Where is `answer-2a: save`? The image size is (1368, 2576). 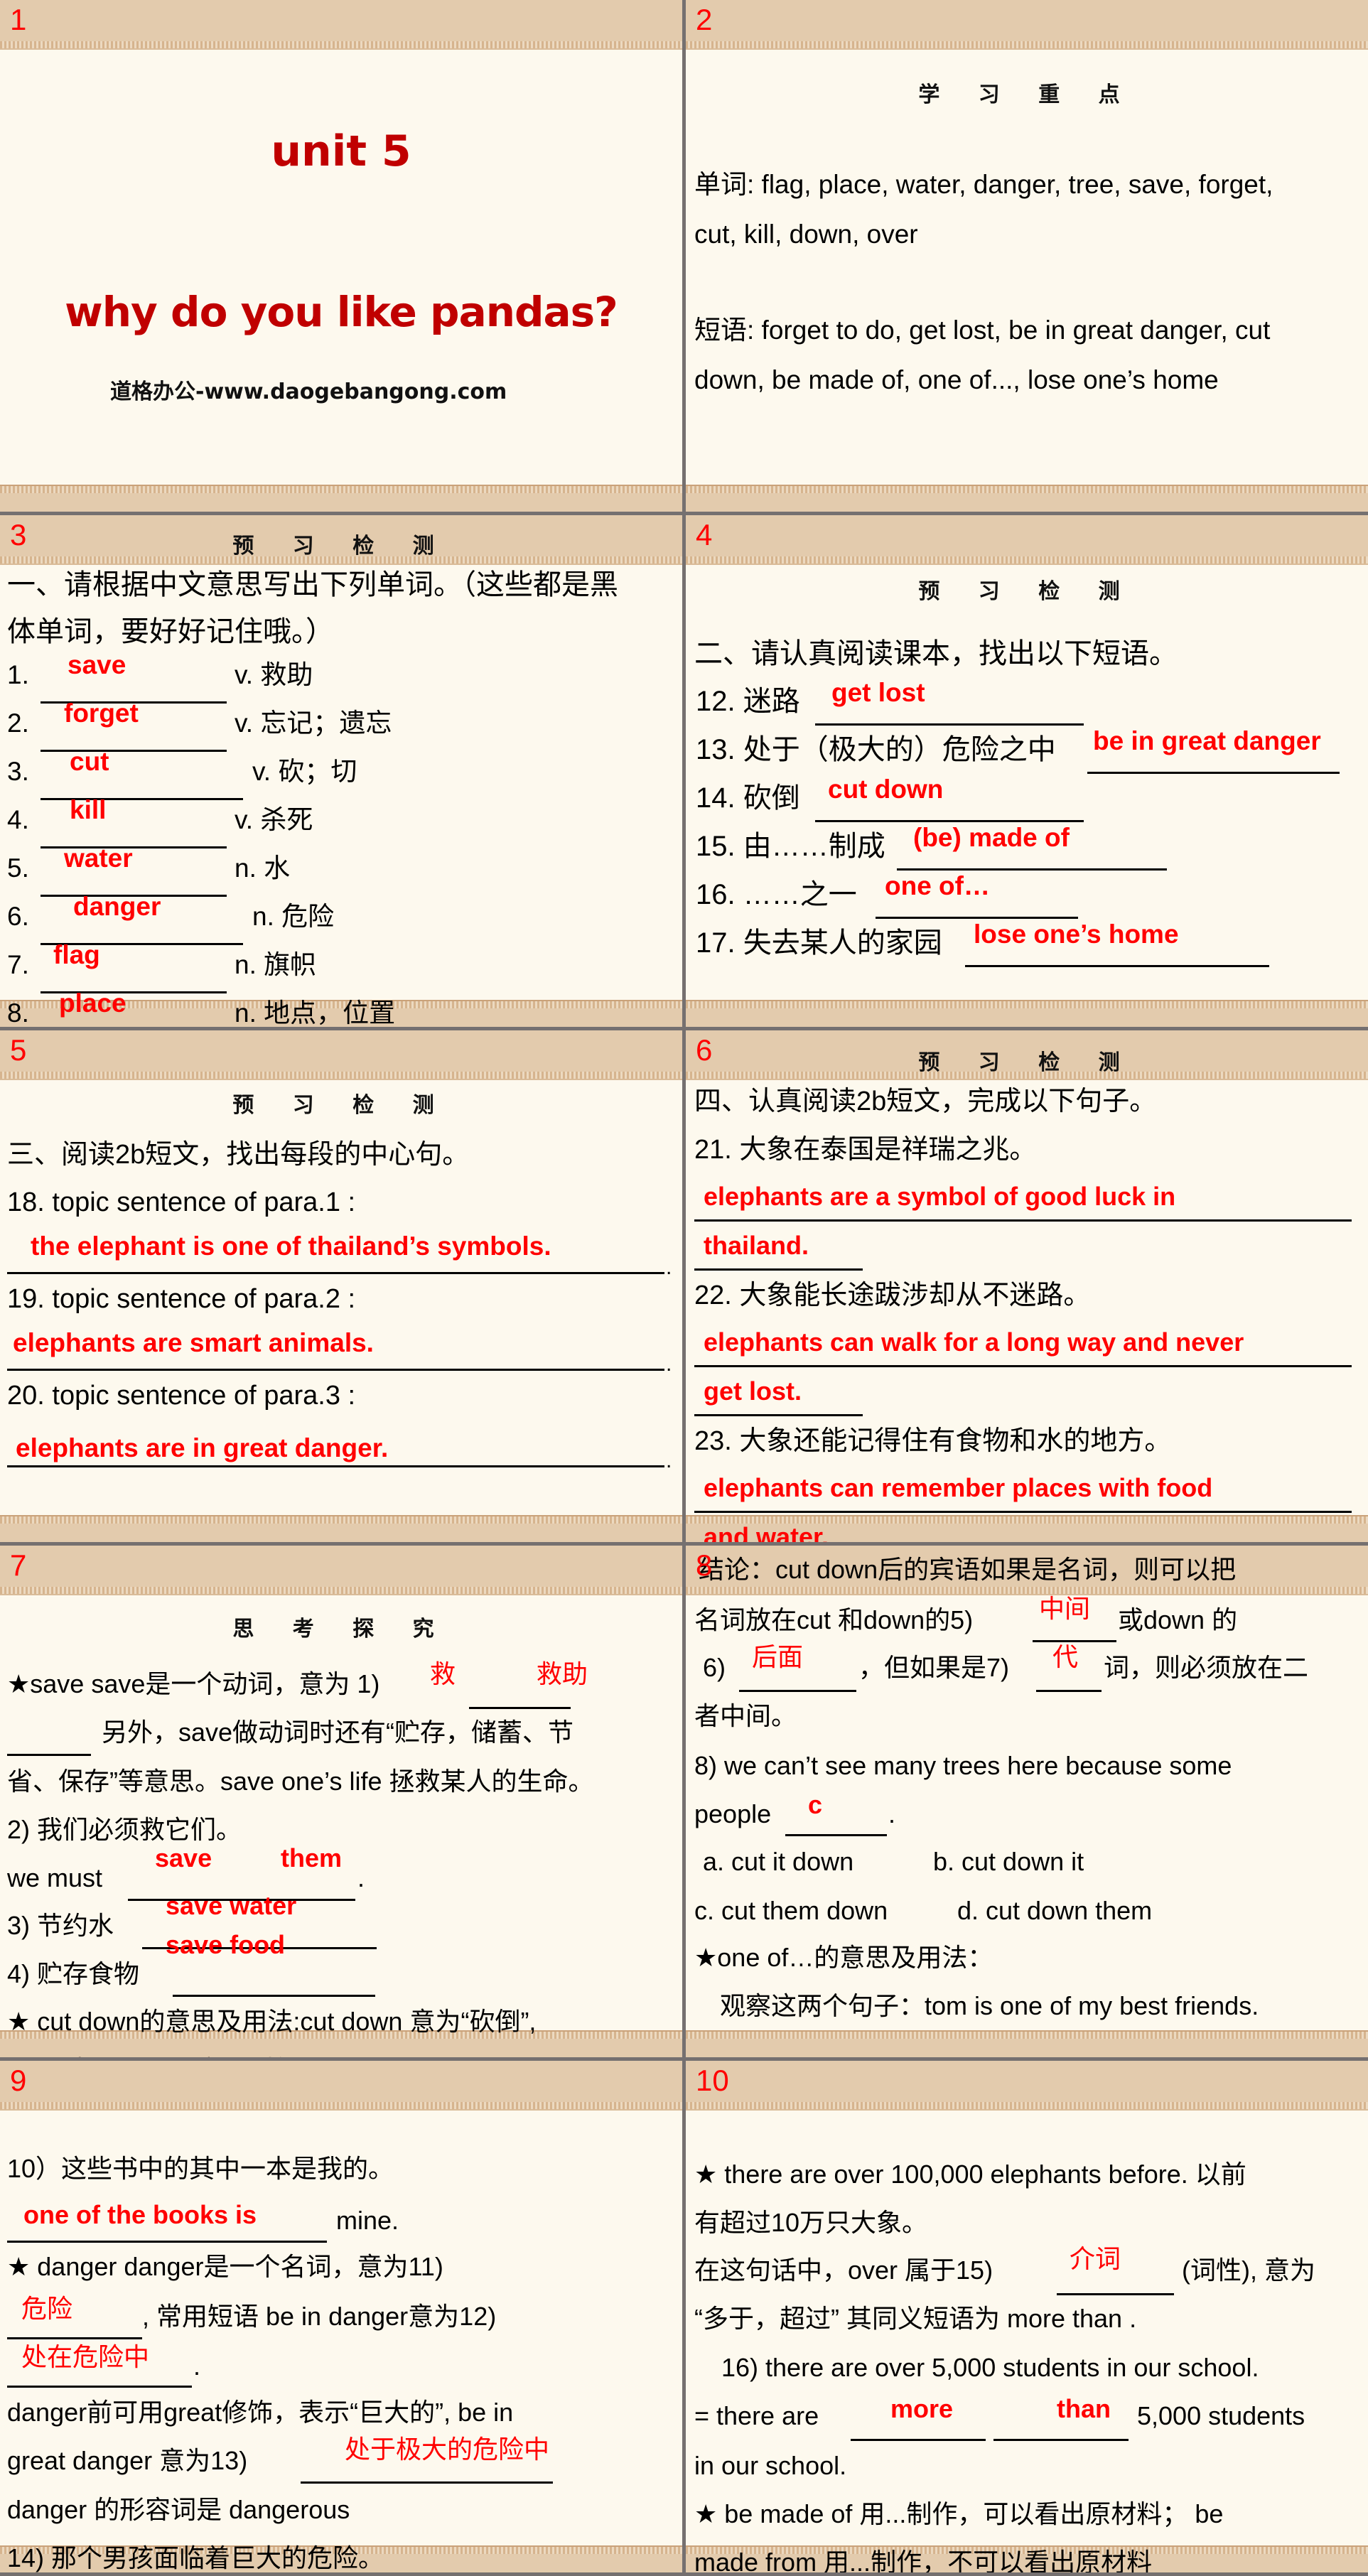
answer-2a: save is located at coordinates (183, 1858).